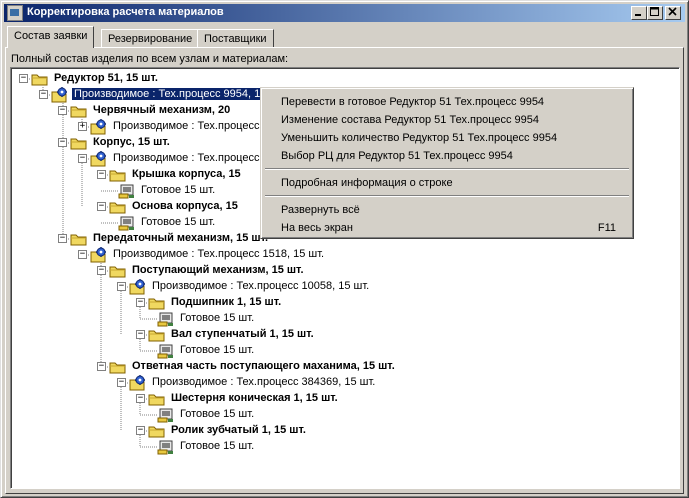  I want to click on tree-node-label: Редуктор 51, 15 шт., so click(106, 78).